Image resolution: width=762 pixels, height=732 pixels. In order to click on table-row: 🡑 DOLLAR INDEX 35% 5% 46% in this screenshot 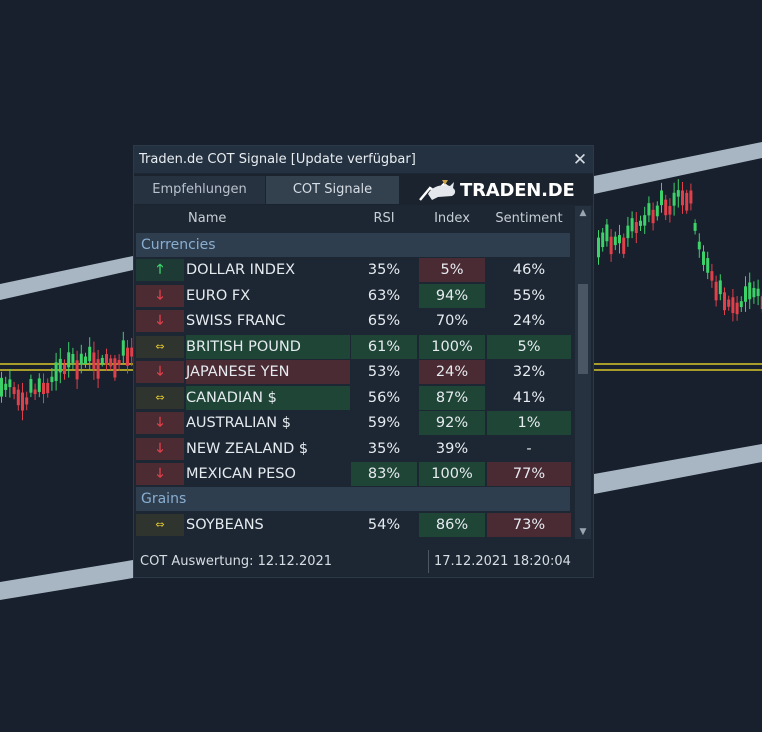, I will do `click(354, 270)`.